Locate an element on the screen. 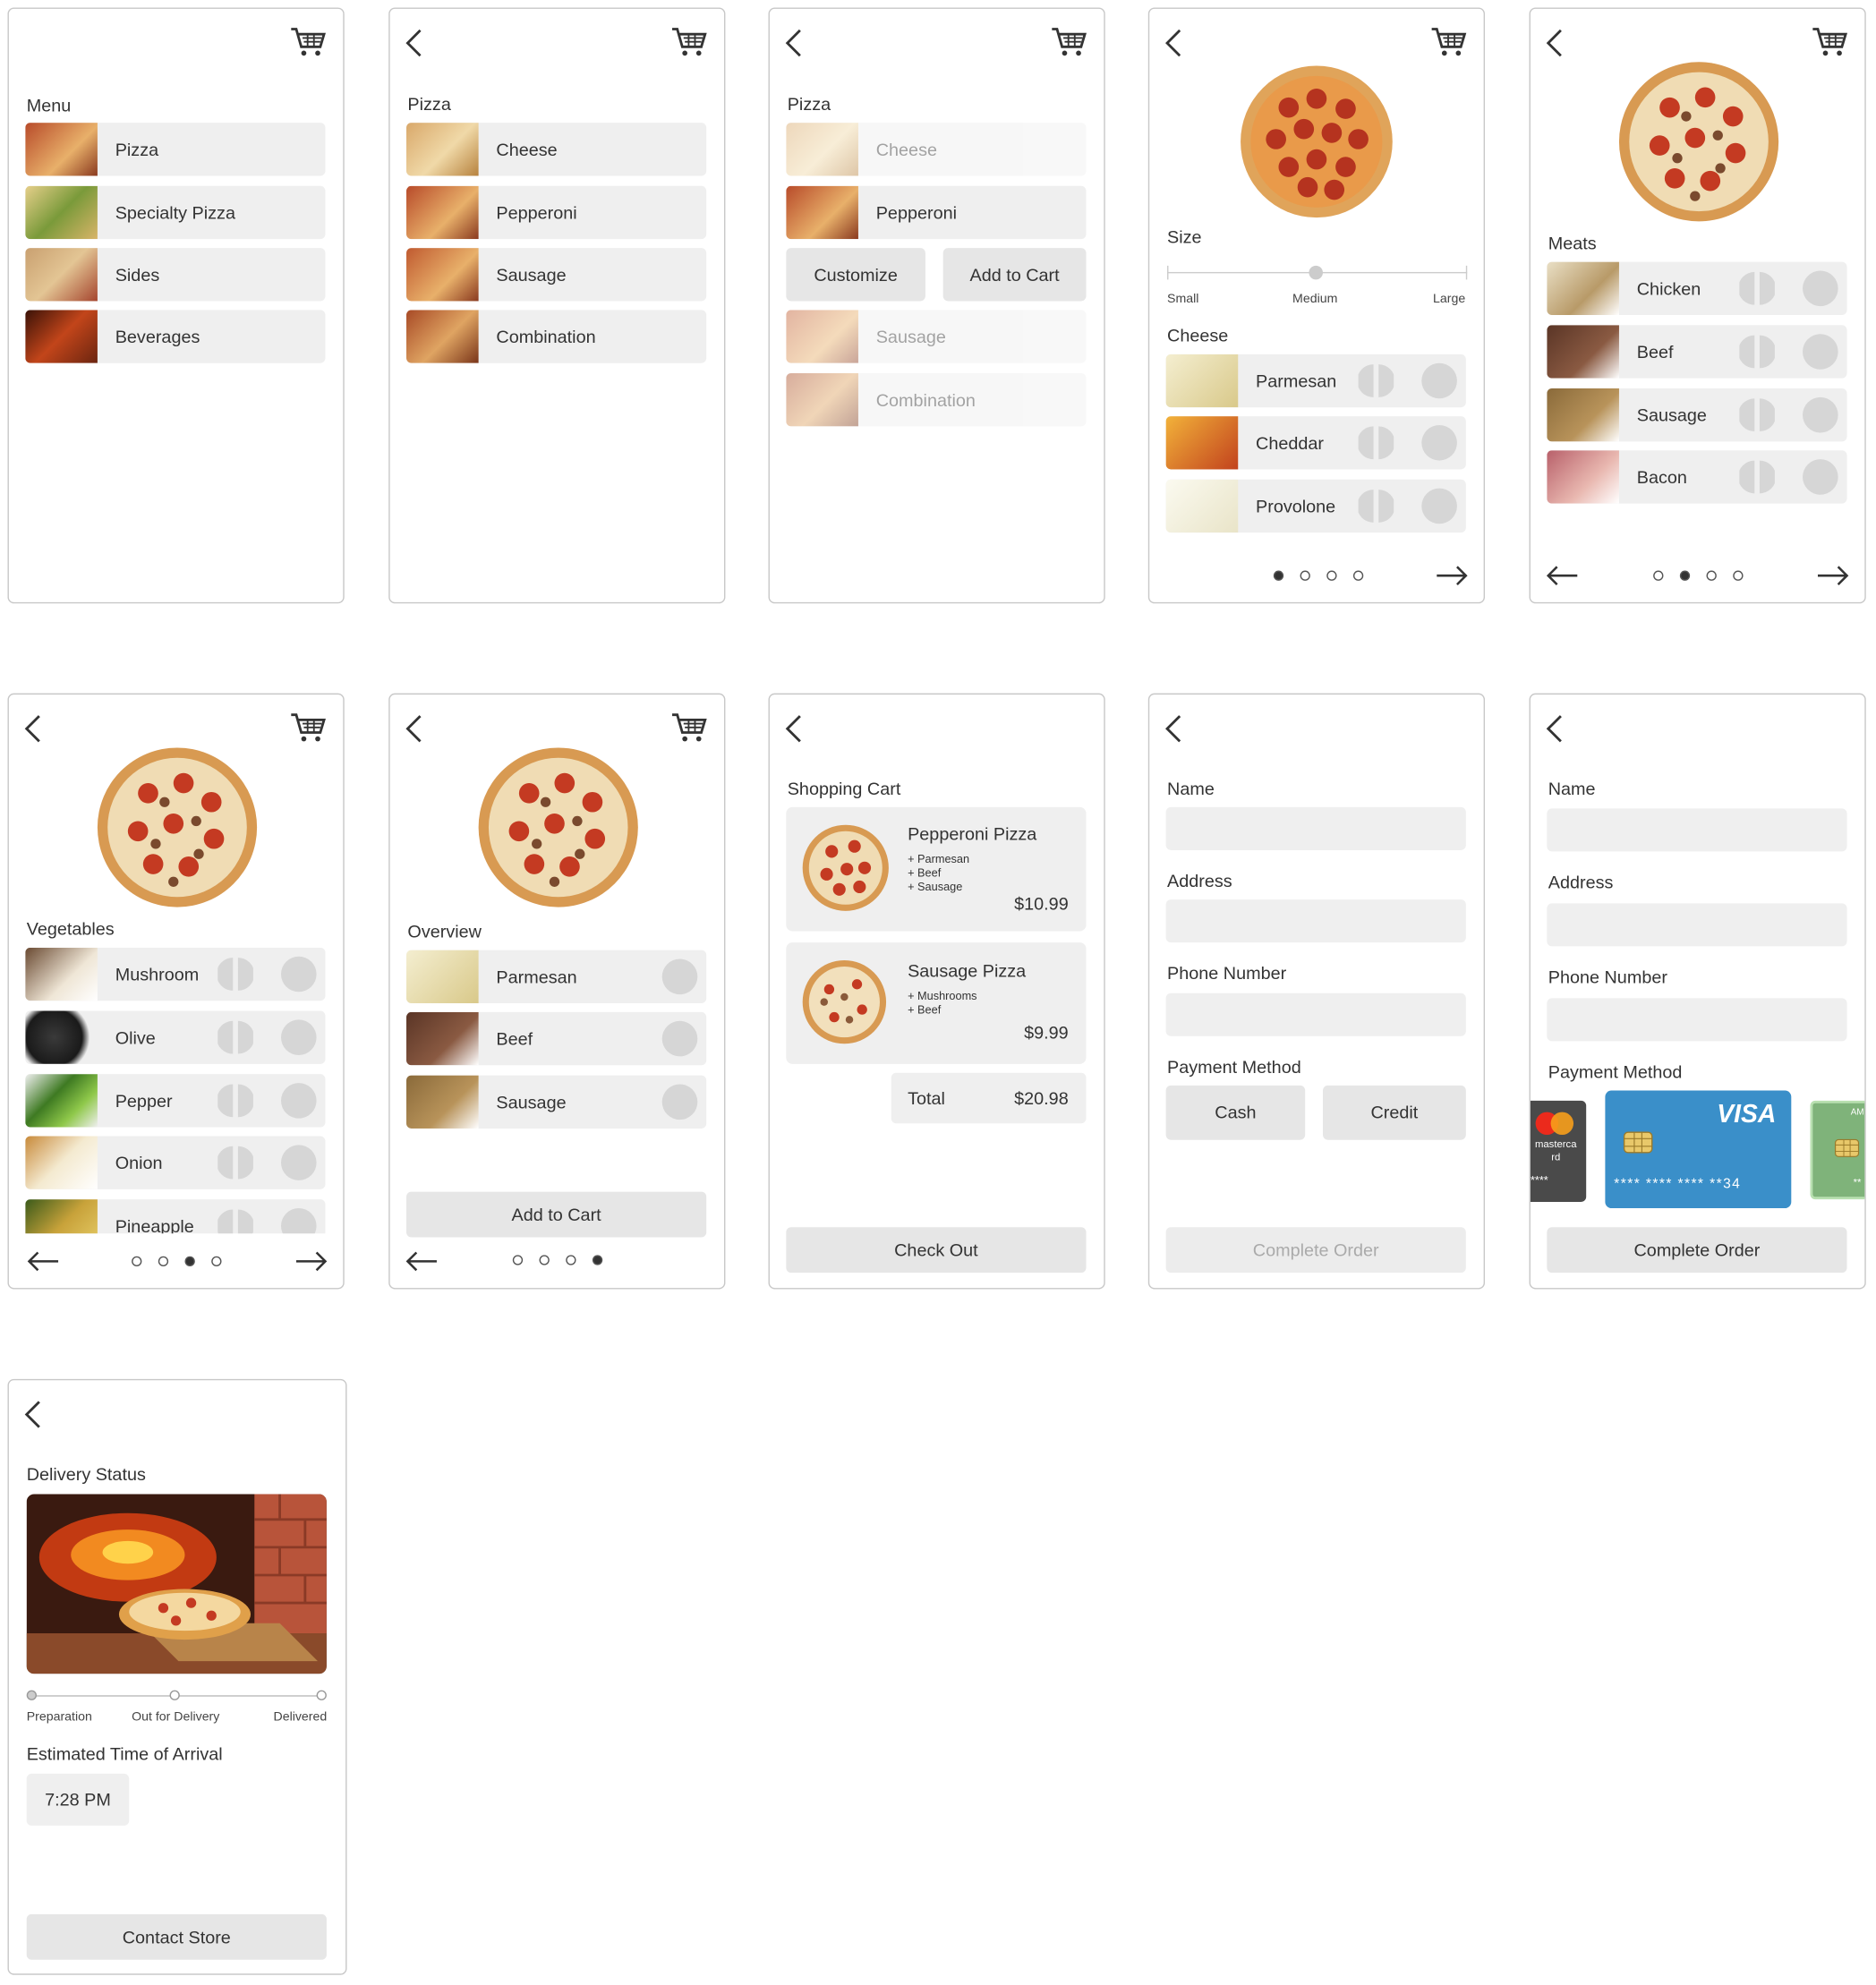 The width and height of the screenshot is (1876, 1985). visa-card: VISA **** **** **** **34 is located at coordinates (1698, 1149).